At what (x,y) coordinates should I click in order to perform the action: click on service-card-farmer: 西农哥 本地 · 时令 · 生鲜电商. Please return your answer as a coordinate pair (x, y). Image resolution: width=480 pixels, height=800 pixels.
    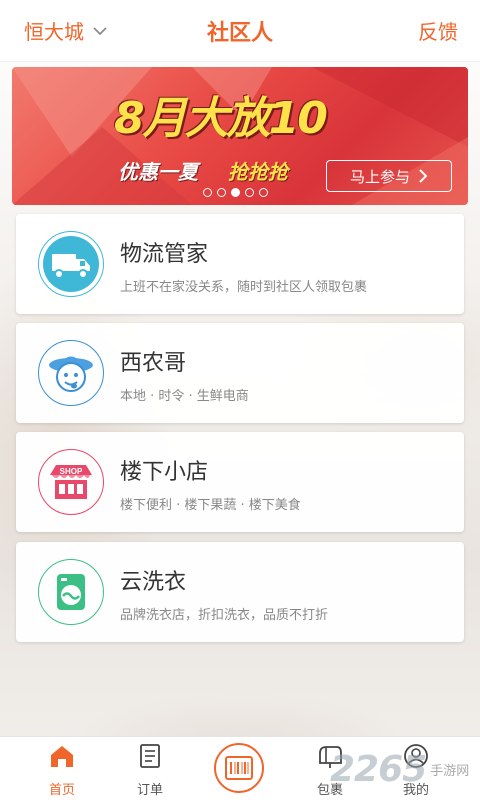
    Looking at the image, I should click on (240, 373).